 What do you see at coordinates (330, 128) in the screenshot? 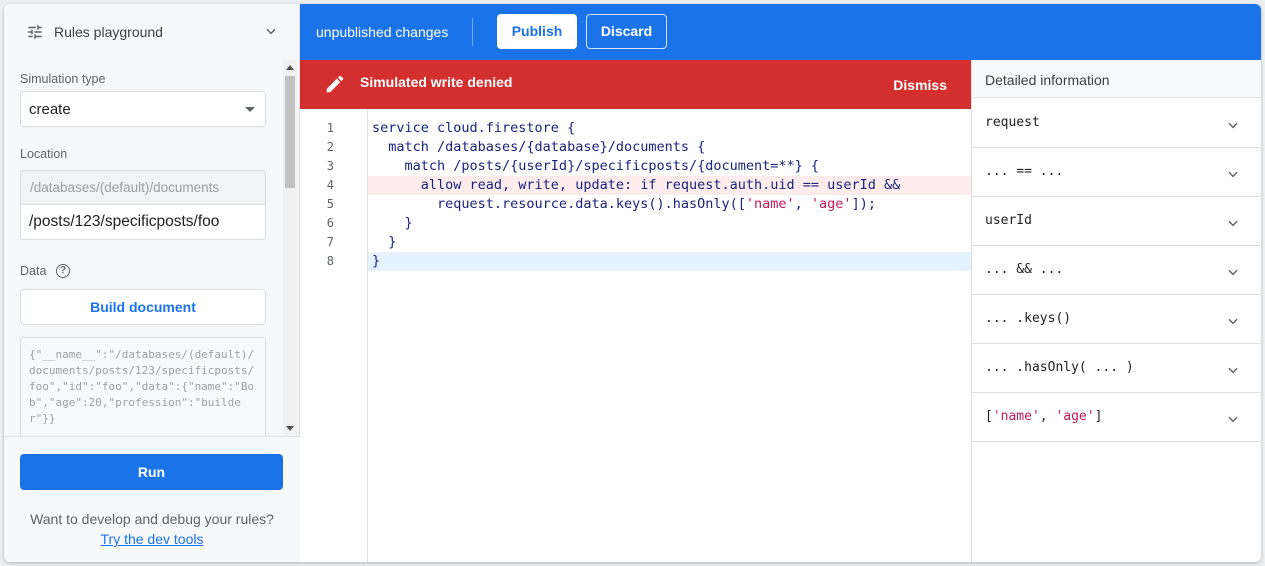
I see `line-number: 1` at bounding box center [330, 128].